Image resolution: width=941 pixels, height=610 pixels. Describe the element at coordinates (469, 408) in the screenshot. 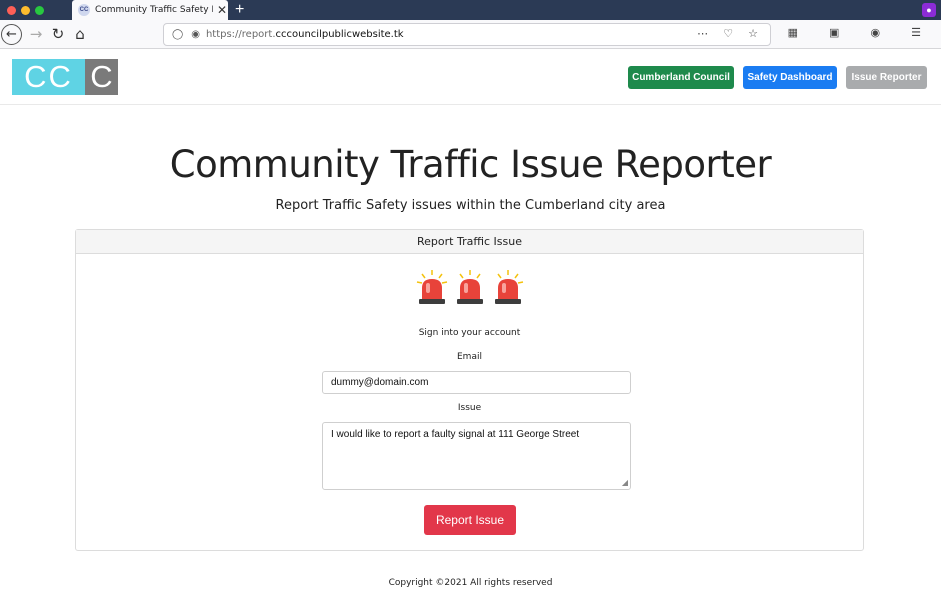

I see `issue-label: Issue` at that location.